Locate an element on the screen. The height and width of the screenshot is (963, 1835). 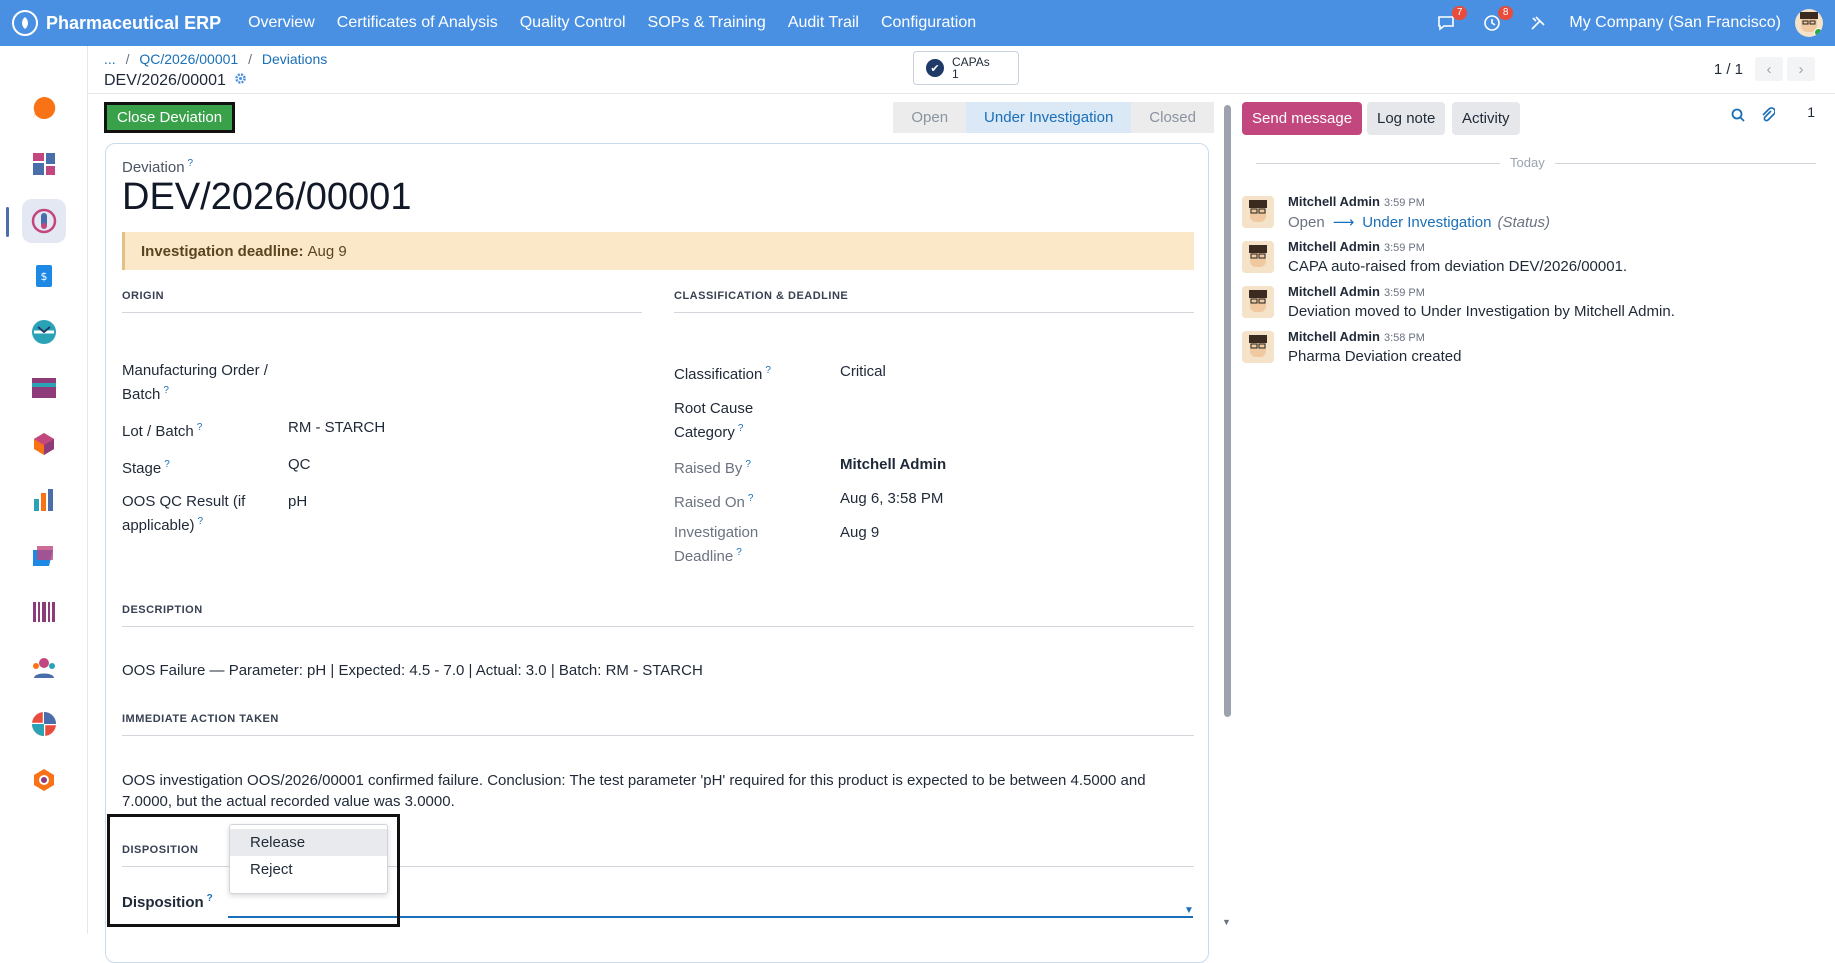
menu-configuration: Configuration is located at coordinates (928, 23).